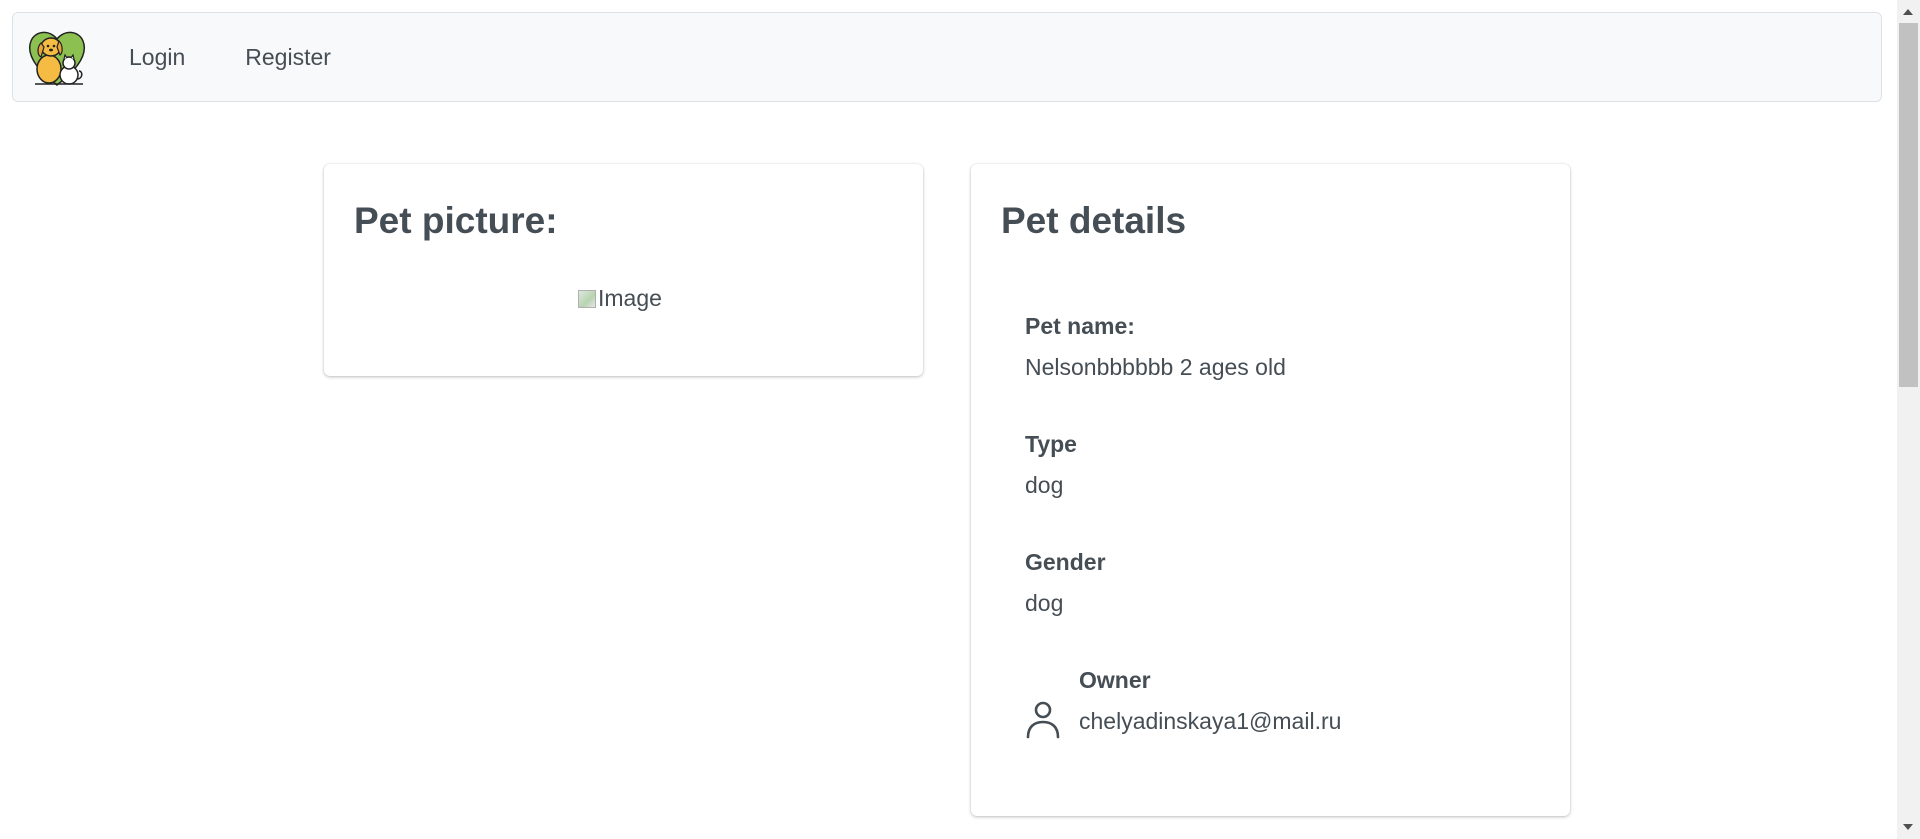 Image resolution: width=1920 pixels, height=839 pixels. What do you see at coordinates (1155, 347) in the screenshot?
I see `pet-name-field: Pet name: Nelsonbbbbbb 2 ages old` at bounding box center [1155, 347].